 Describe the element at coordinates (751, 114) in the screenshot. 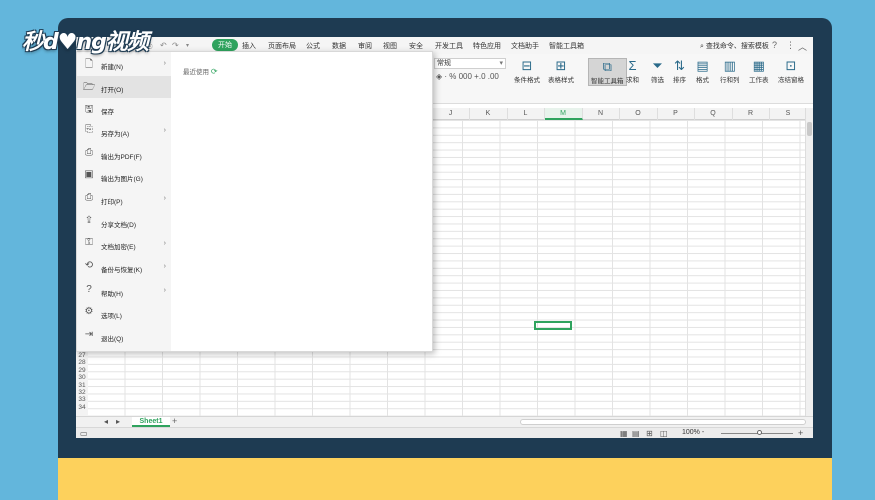

I see `column-header-R: R` at that location.